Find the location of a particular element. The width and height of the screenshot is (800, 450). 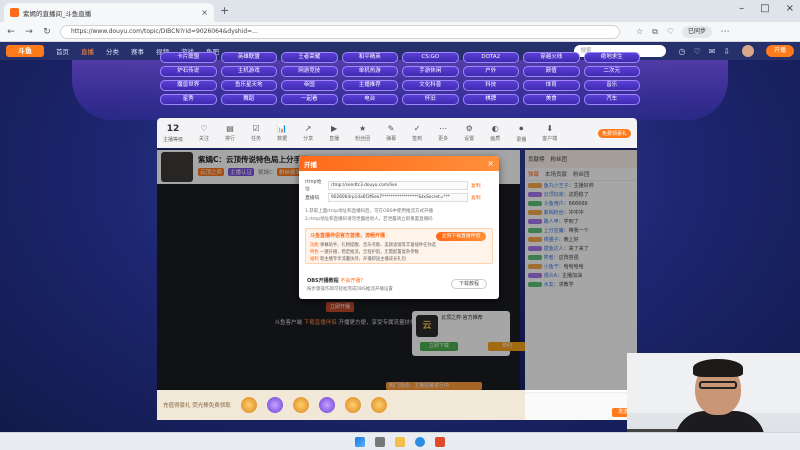

site-logo: 斗鱼 is located at coordinates (25, 51).